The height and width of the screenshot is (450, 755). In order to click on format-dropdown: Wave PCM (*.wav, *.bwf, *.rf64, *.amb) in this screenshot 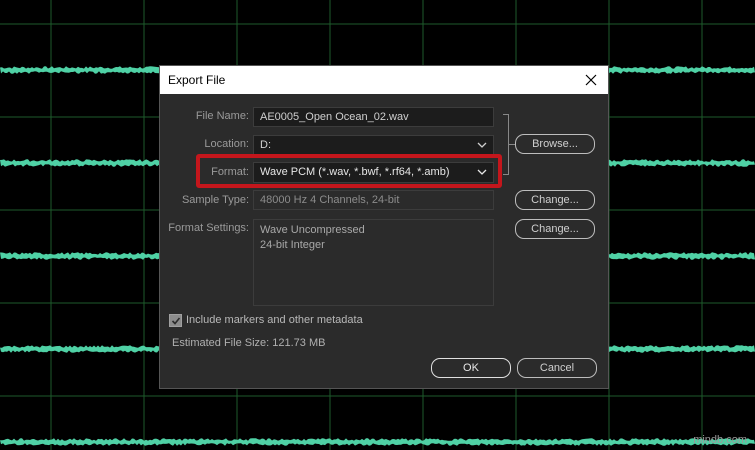, I will do `click(373, 172)`.